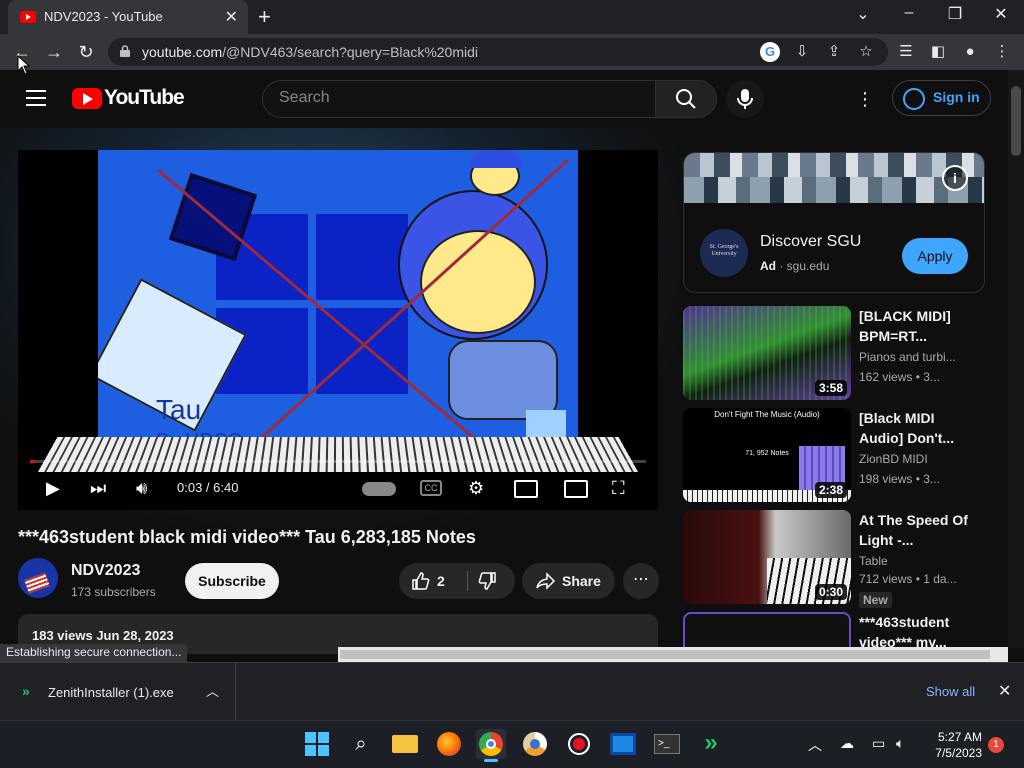 The width and height of the screenshot is (1024, 768). I want to click on progress-bar, so click(338, 461).